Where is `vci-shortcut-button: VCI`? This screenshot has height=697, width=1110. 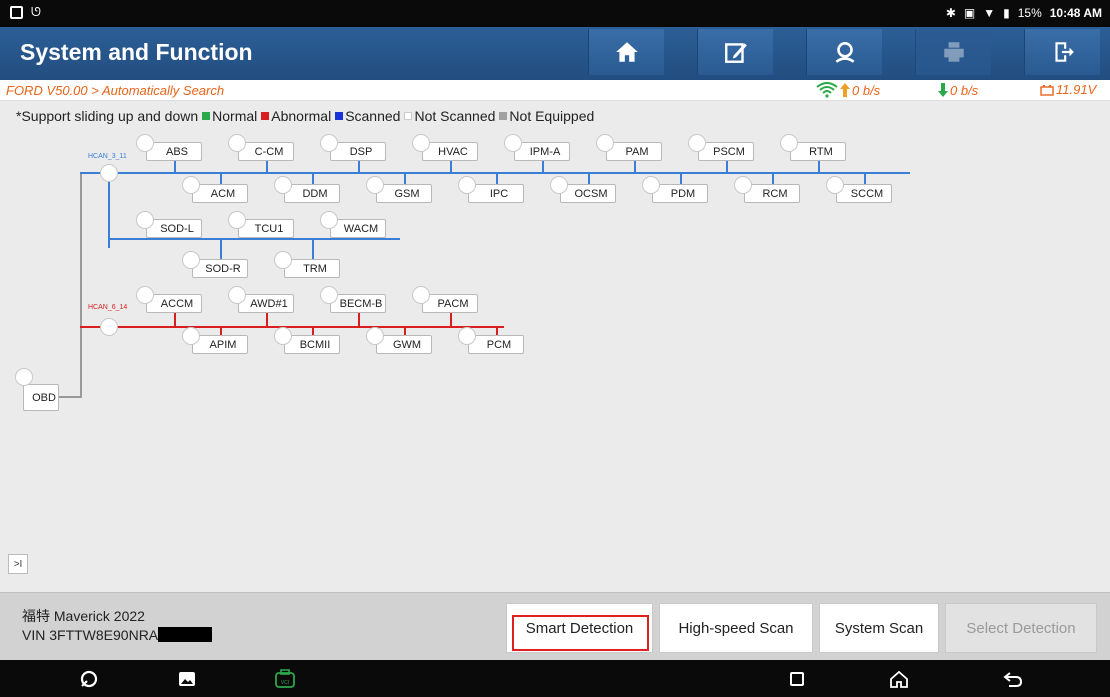
vci-shortcut-button: VCI is located at coordinates (285, 679).